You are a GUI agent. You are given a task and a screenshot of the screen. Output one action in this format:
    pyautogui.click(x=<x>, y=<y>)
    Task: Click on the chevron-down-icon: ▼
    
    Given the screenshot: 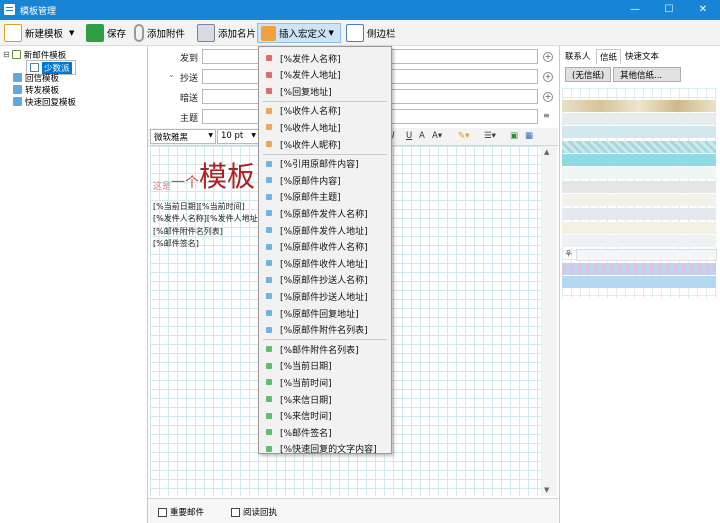 What is the action you would take?
    pyautogui.click(x=253, y=135)
    